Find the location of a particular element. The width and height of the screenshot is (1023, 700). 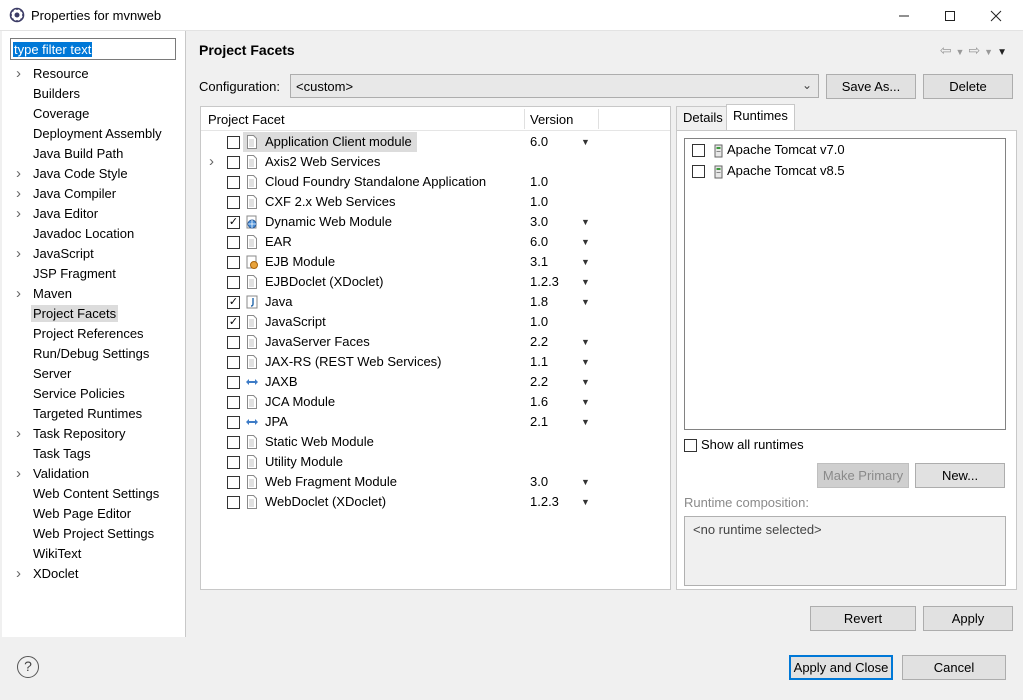

filter-input: type filter text is located at coordinates (93, 49).